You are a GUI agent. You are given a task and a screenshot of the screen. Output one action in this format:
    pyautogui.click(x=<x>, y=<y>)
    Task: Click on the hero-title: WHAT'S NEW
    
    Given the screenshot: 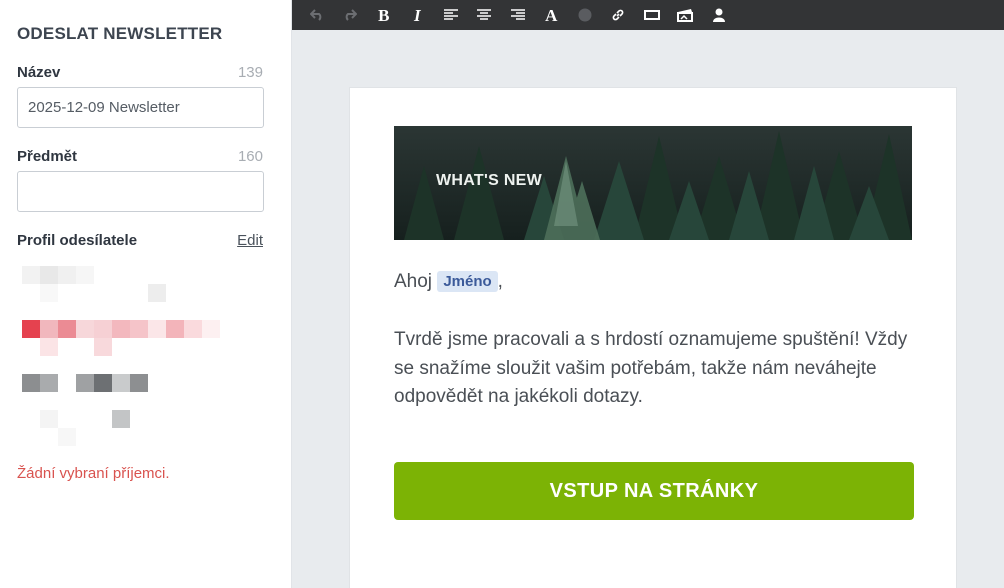 What is the action you would take?
    pyautogui.click(x=489, y=180)
    